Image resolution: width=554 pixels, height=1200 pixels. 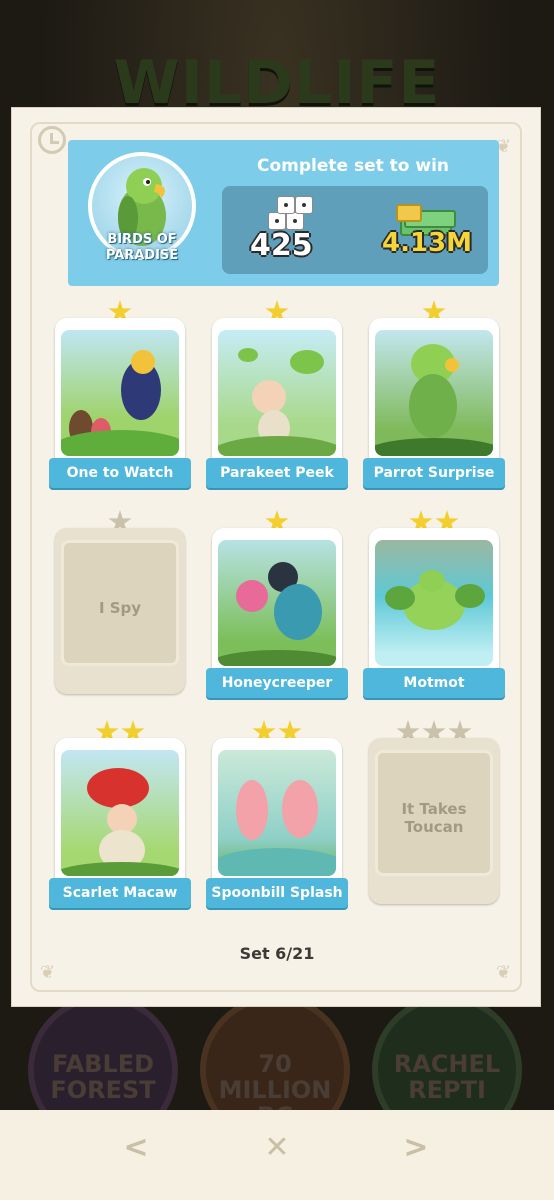 What do you see at coordinates (427, 243) in the screenshot?
I see `reward-cash-amount: 4.13M` at bounding box center [427, 243].